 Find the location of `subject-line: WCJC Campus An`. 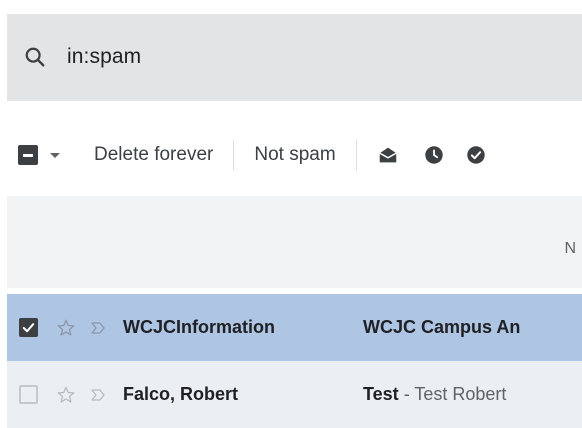

subject-line: WCJC Campus An is located at coordinates (472, 327).